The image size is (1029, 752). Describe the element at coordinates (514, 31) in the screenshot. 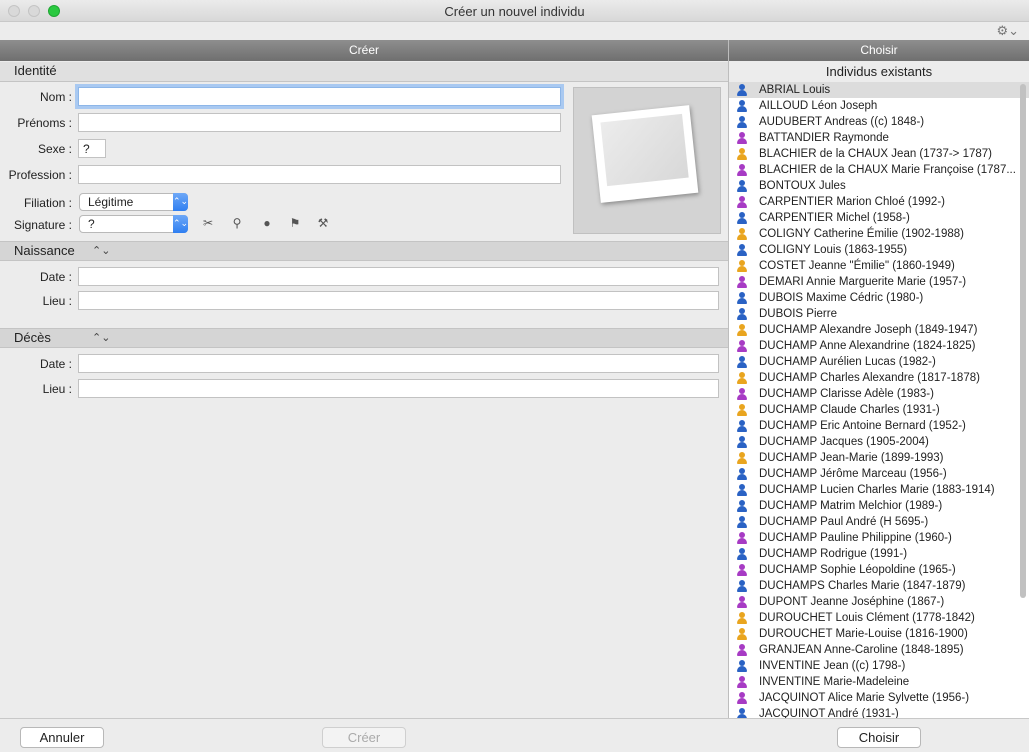

I see `toolbar: ⚙⌄` at that location.